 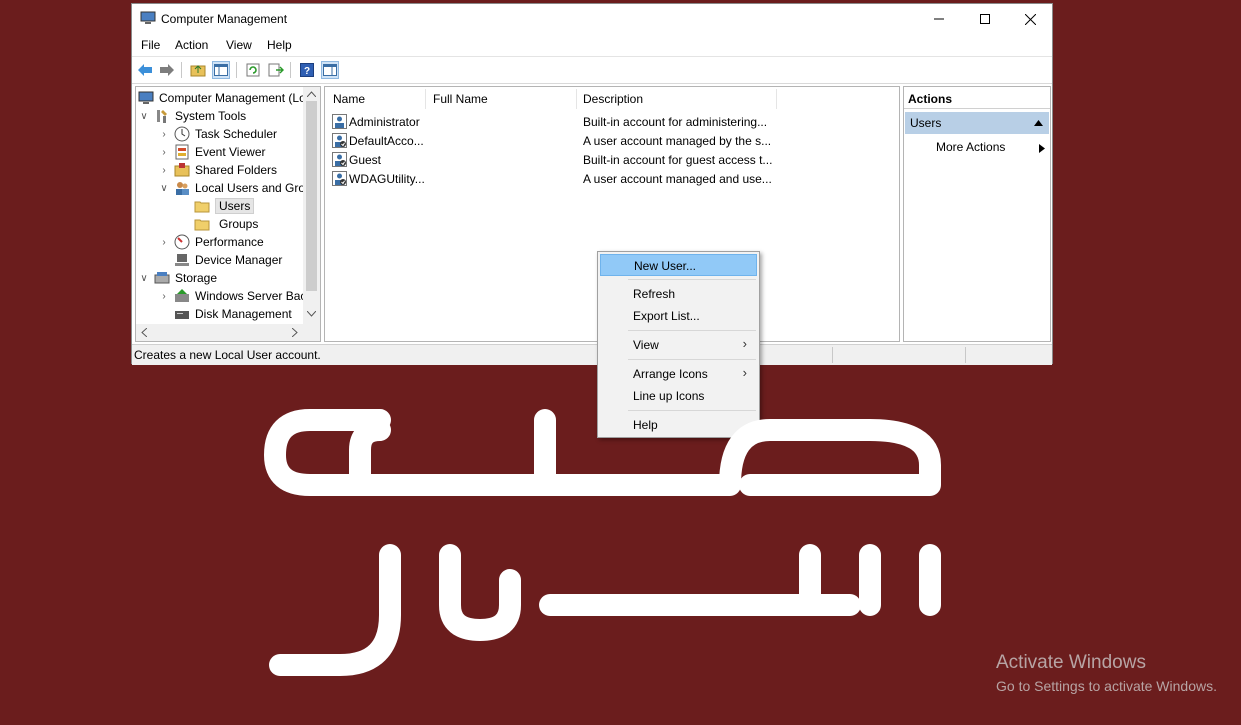 I want to click on tree-item-users: Users, so click(x=224, y=206).